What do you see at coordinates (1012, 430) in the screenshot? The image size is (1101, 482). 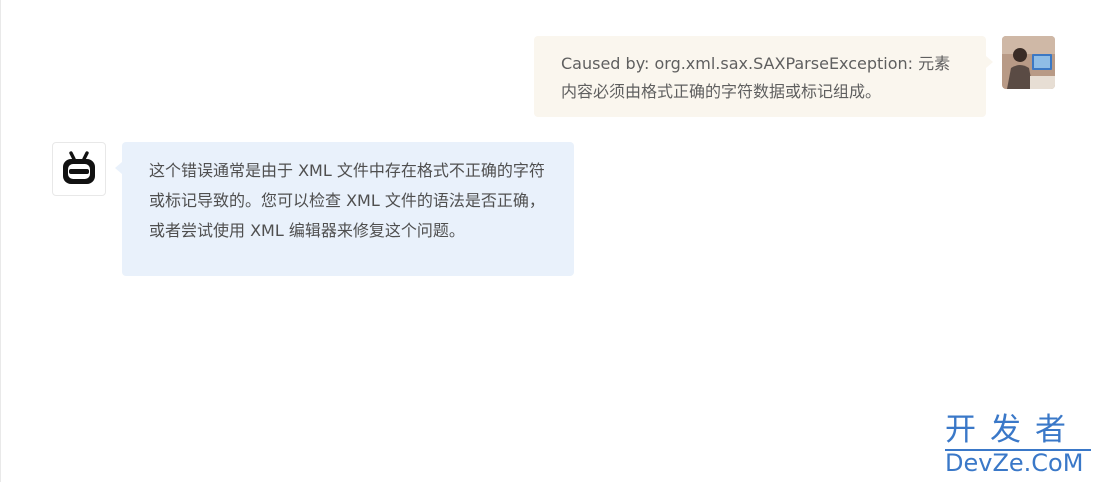 I see `watermark-top-text: 开发者` at bounding box center [1012, 430].